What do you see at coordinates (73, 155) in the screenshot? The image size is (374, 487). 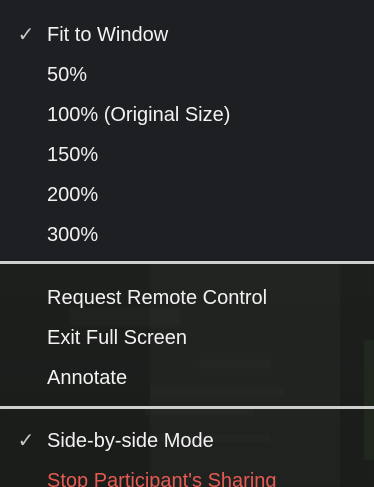 I see `menu-item-label: 150%` at bounding box center [73, 155].